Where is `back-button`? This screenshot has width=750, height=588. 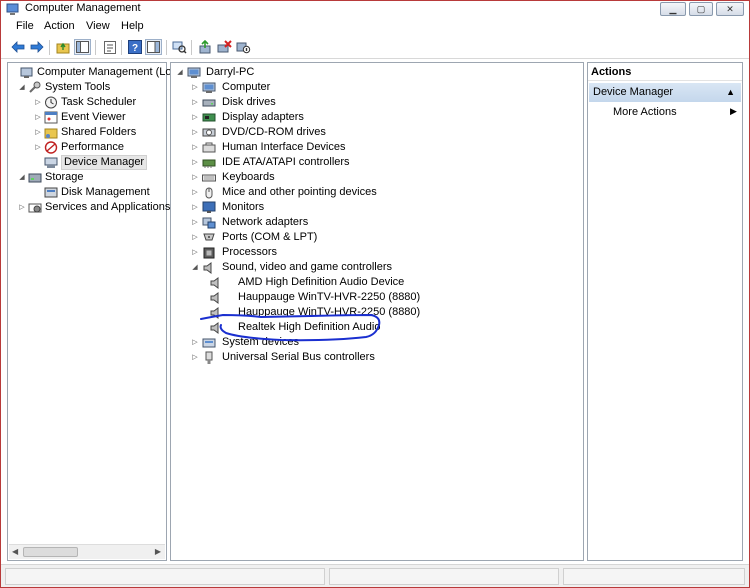 back-button is located at coordinates (17, 47).